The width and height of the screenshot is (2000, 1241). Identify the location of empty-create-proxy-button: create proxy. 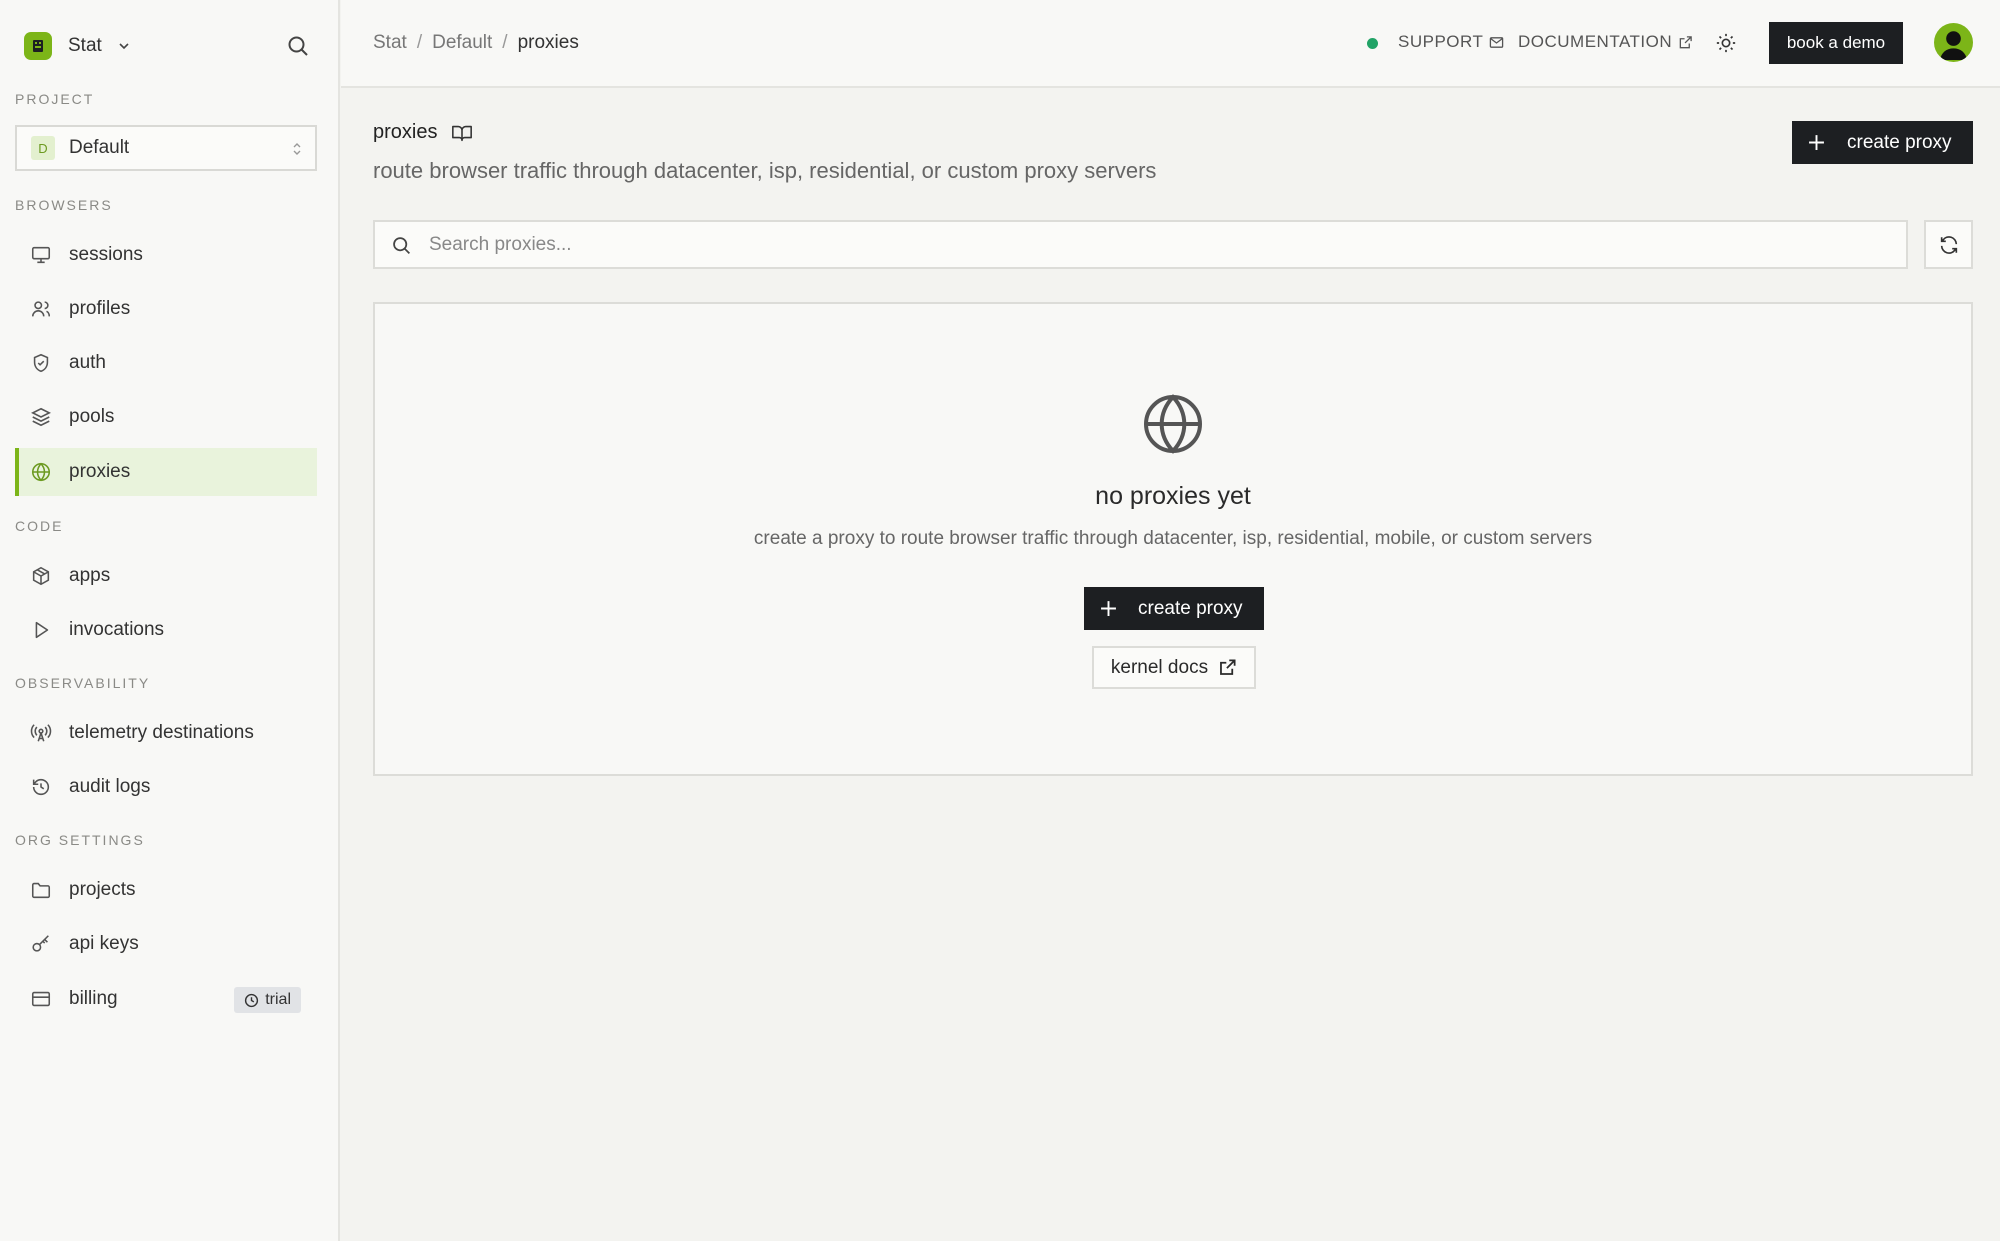
(1174, 608).